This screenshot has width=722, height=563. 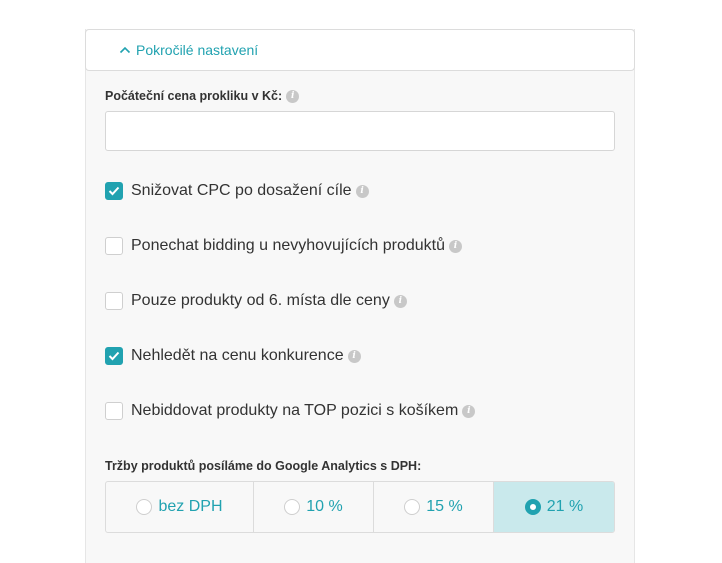 I want to click on vat-option-10: 10 %, so click(x=314, y=507).